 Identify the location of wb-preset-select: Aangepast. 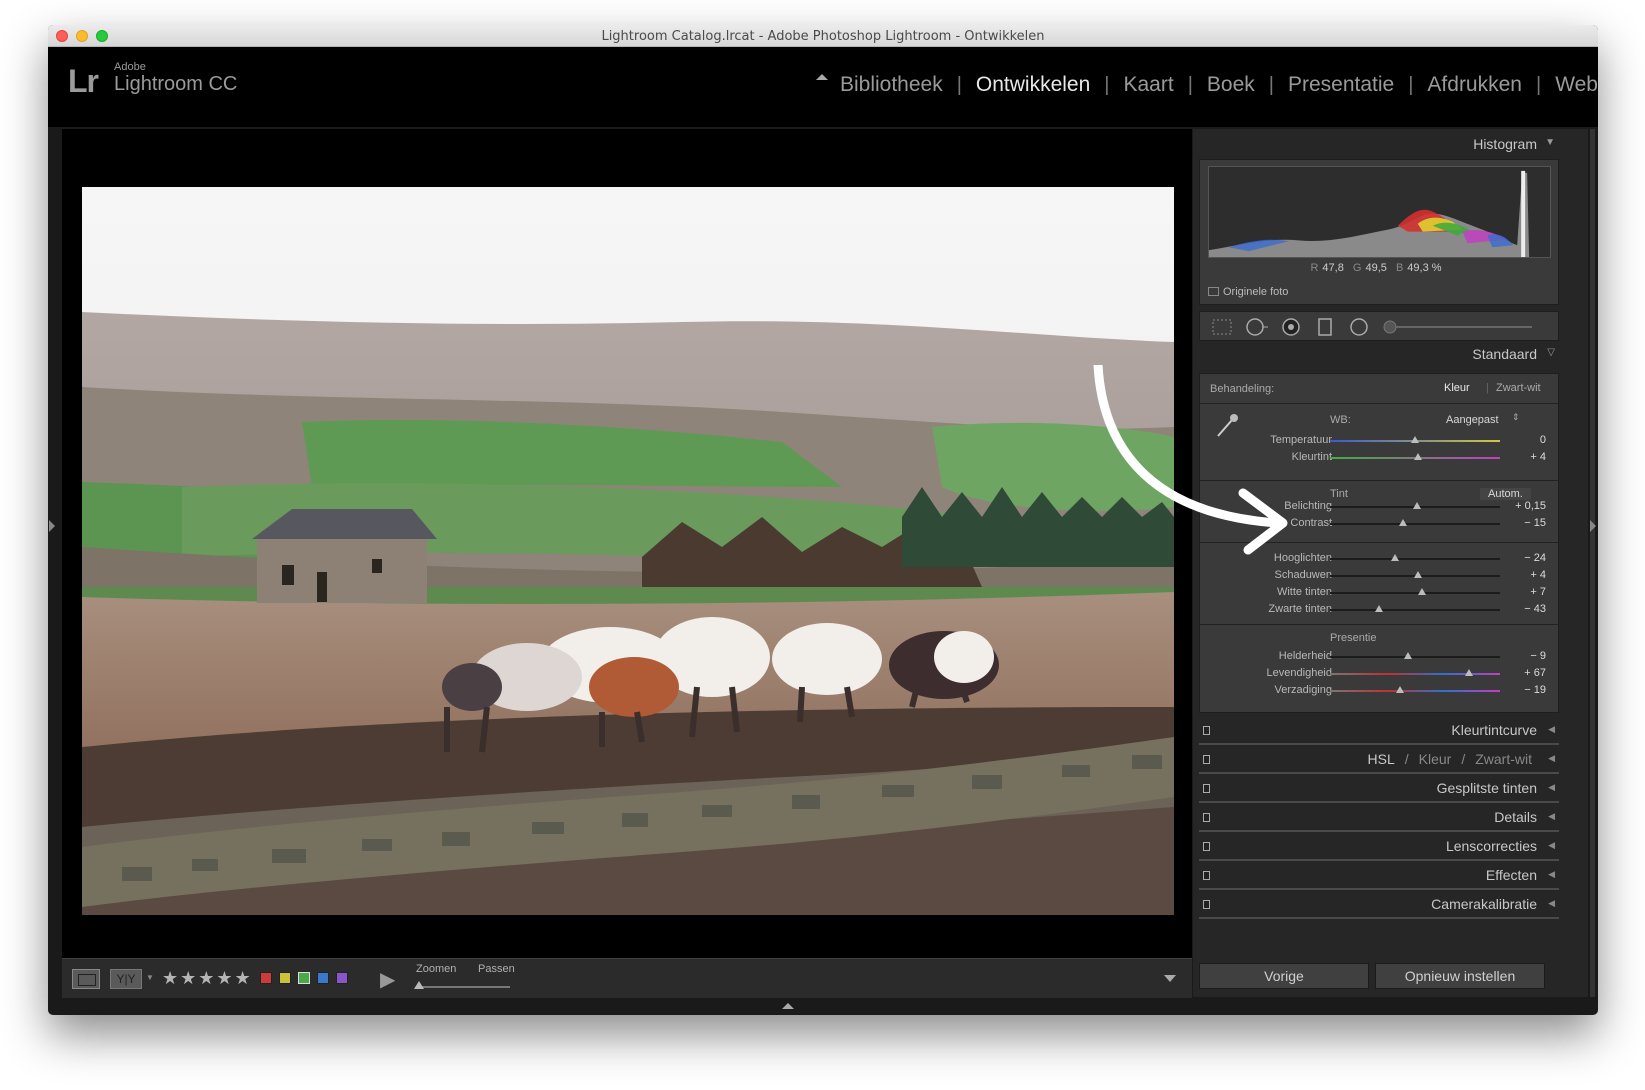
(1472, 420).